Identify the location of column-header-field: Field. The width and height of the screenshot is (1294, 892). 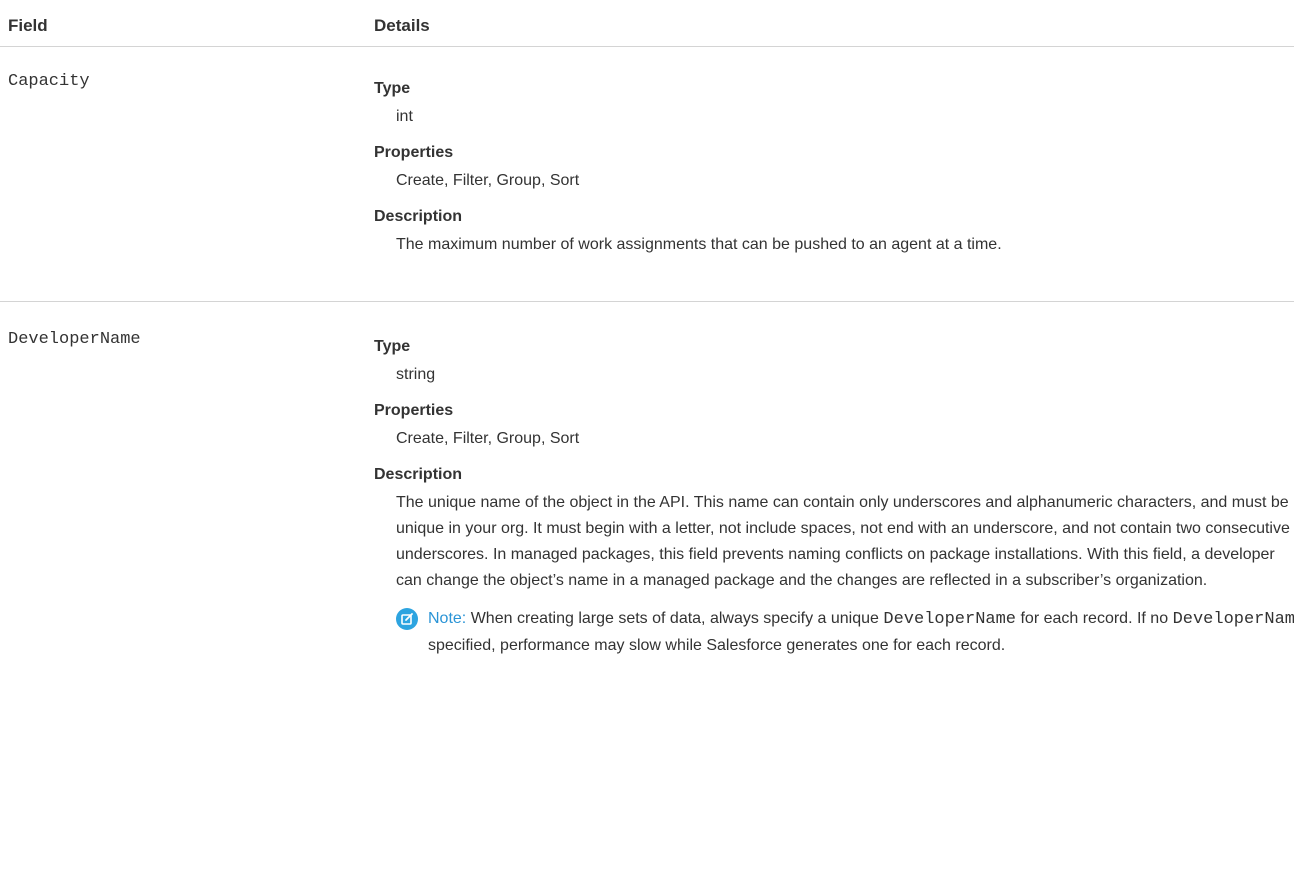
(28, 25).